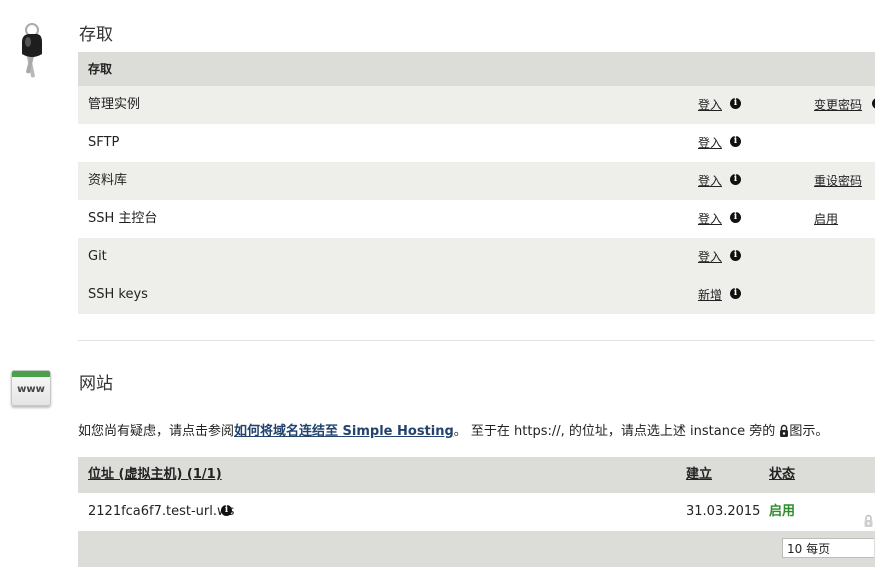  I want to click on domain-help-link: 如何将域名连结至 Simple Hosting, so click(344, 431).